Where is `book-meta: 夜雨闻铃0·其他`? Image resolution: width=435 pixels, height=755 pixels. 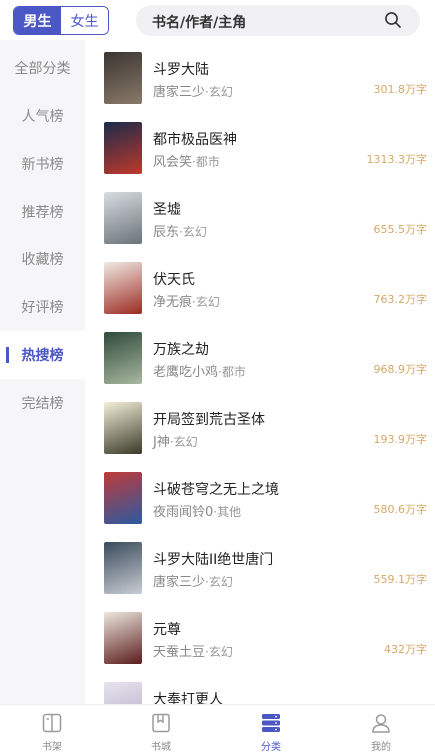 book-meta: 夜雨闻铃0·其他 is located at coordinates (197, 510).